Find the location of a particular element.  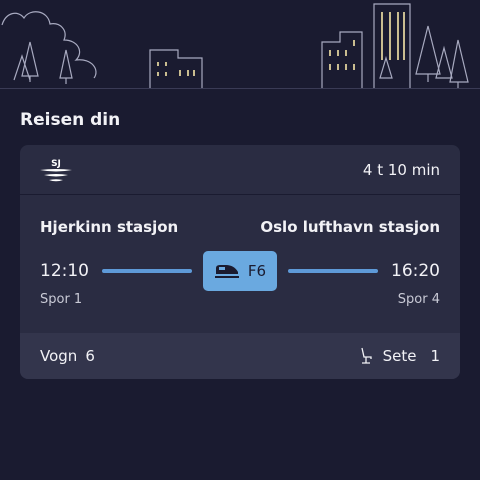

route-line-left is located at coordinates (147, 271).